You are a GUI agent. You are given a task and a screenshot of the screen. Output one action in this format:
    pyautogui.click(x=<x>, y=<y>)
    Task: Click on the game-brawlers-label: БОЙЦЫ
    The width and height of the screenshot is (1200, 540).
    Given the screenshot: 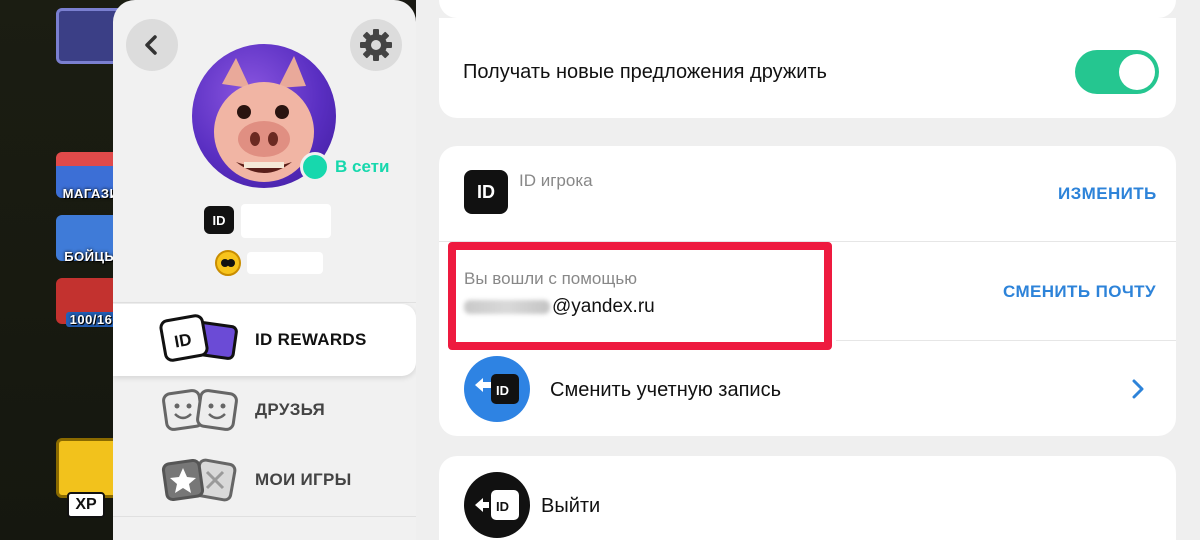 What is the action you would take?
    pyautogui.click(x=91, y=256)
    